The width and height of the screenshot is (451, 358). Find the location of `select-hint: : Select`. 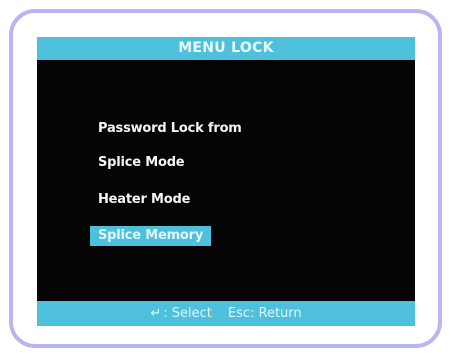

select-hint: : Select is located at coordinates (187, 313).